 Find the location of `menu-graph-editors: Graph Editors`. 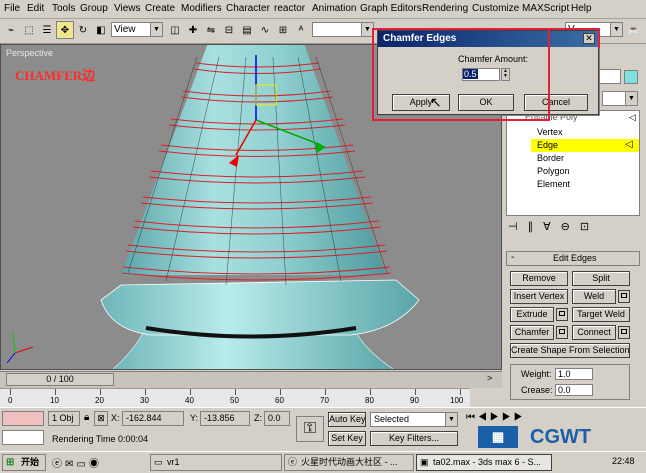

menu-graph-editors: Graph Editors is located at coordinates (391, 8).